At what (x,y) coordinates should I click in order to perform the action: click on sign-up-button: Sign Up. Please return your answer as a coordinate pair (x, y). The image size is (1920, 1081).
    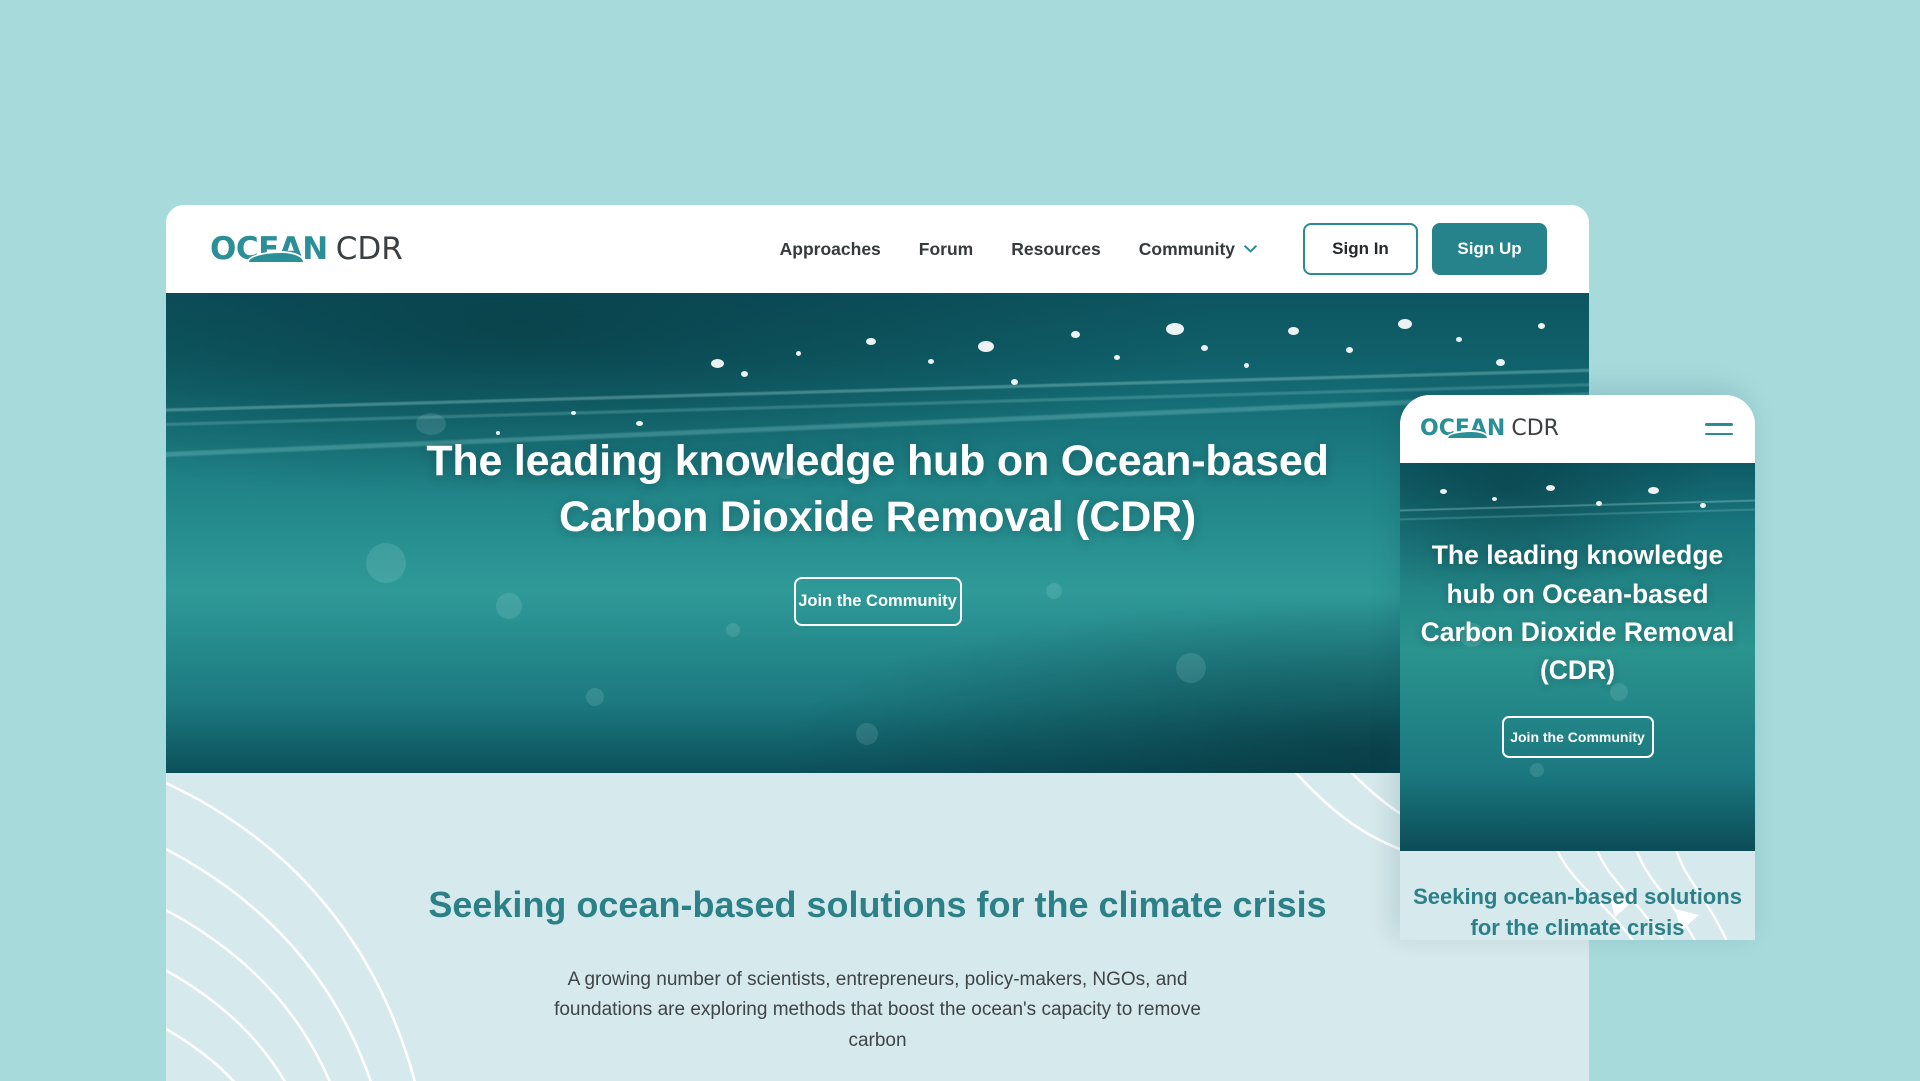
    Looking at the image, I should click on (1489, 249).